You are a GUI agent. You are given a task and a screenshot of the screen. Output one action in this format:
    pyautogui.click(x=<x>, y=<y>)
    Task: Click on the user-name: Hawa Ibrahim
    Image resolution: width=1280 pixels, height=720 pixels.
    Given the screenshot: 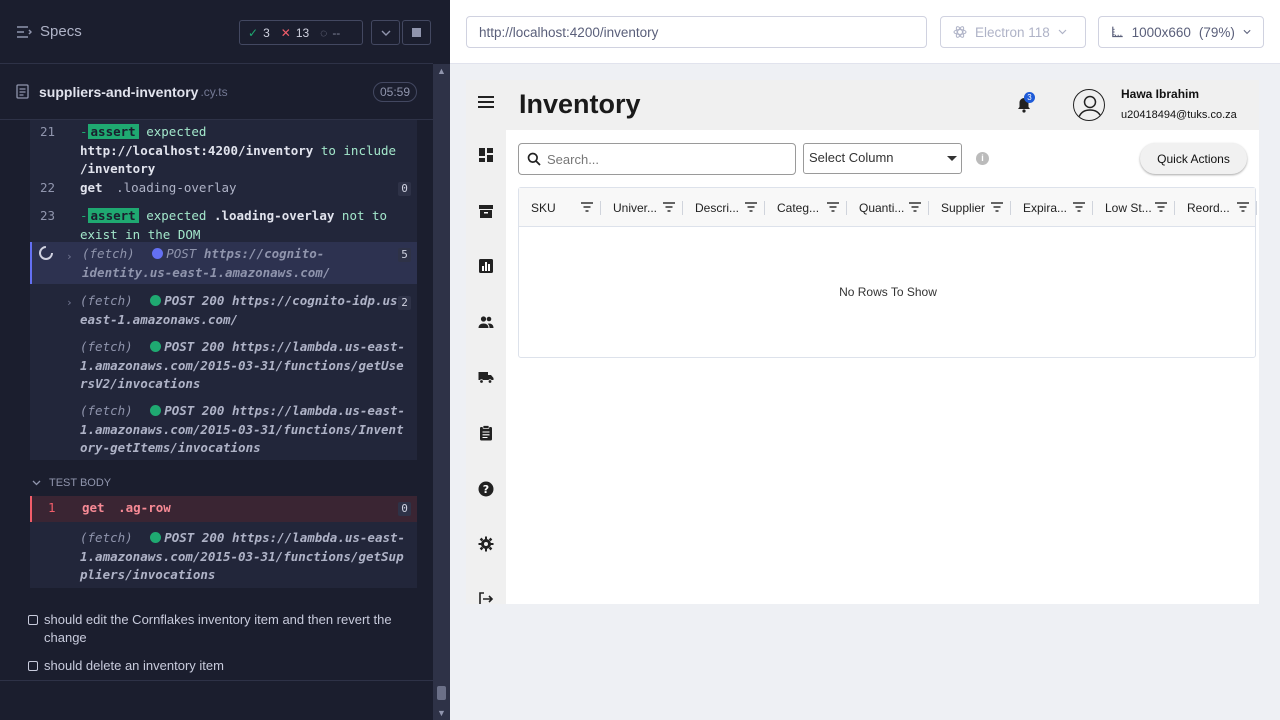 What is the action you would take?
    pyautogui.click(x=1160, y=94)
    